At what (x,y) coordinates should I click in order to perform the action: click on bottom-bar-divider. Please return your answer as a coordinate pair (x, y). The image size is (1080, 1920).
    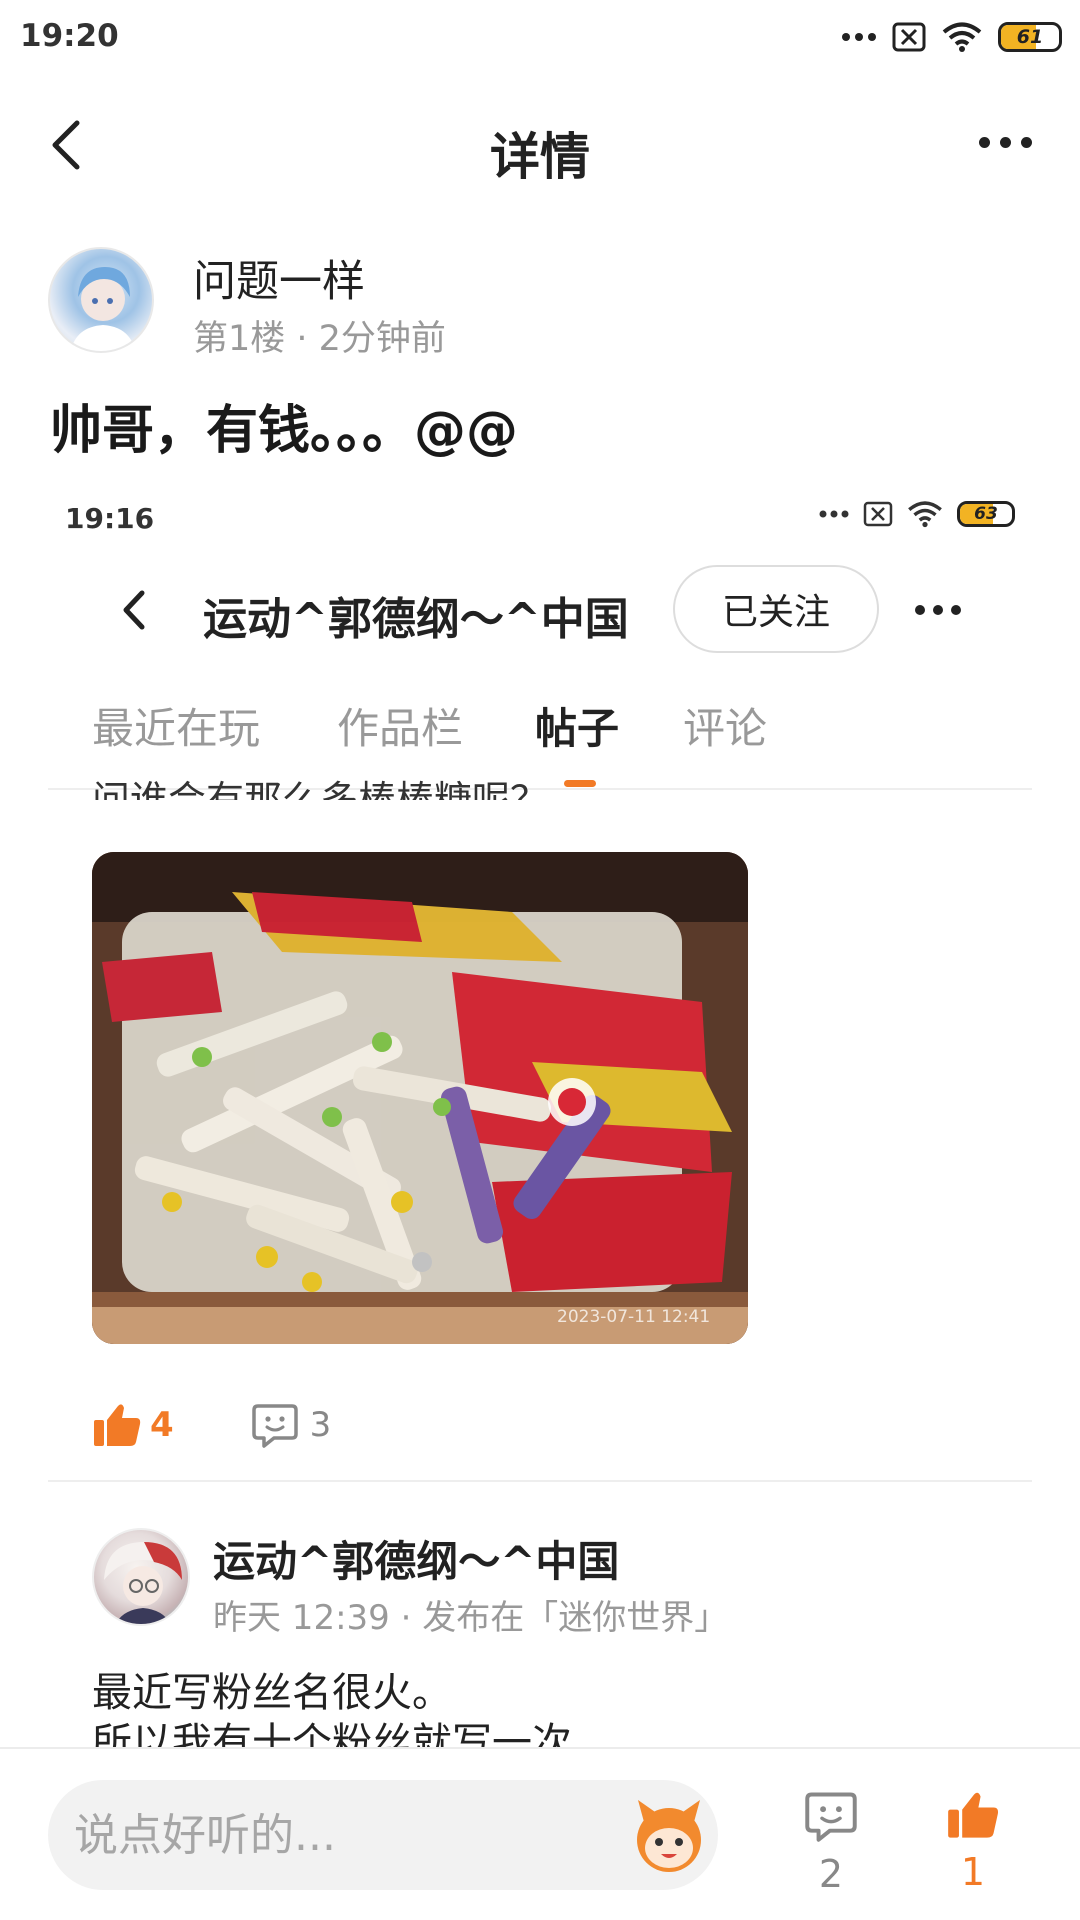
    Looking at the image, I should click on (540, 1748).